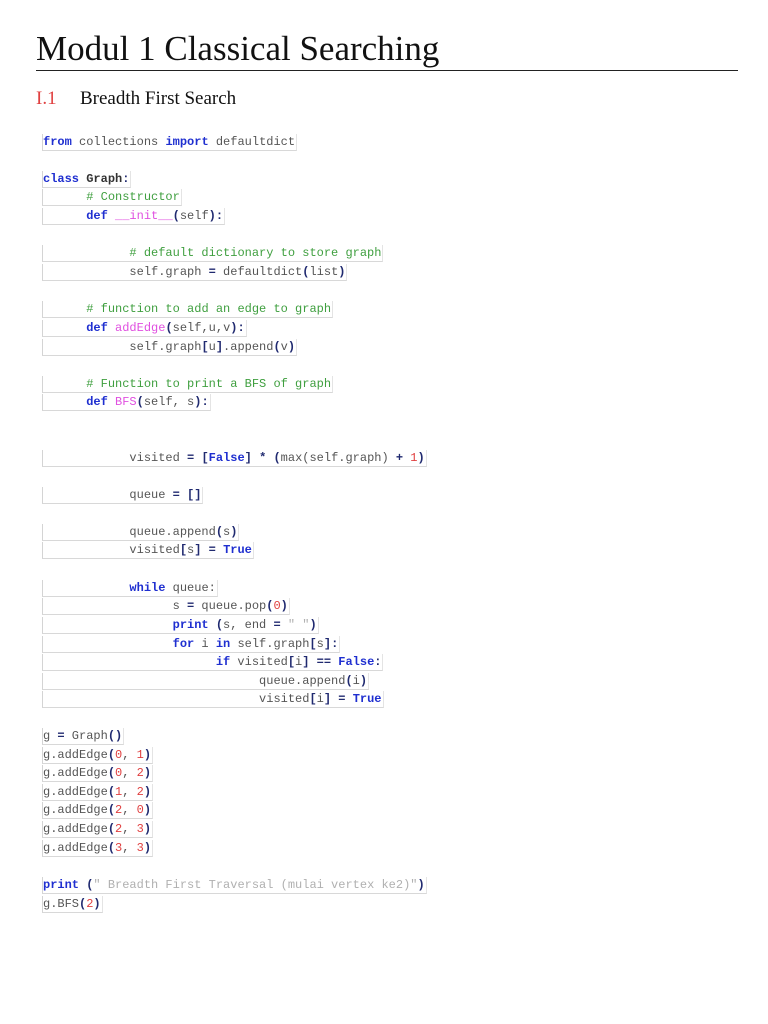  Describe the element at coordinates (213, 662) in the screenshot. I see `code-line: if visited[i] == False:` at that location.